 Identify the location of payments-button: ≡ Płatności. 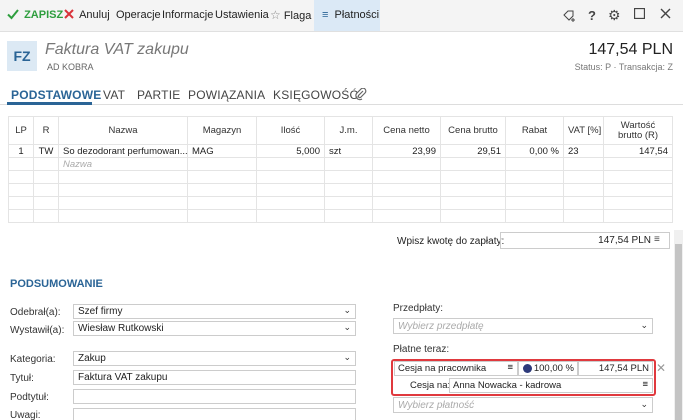
(347, 15).